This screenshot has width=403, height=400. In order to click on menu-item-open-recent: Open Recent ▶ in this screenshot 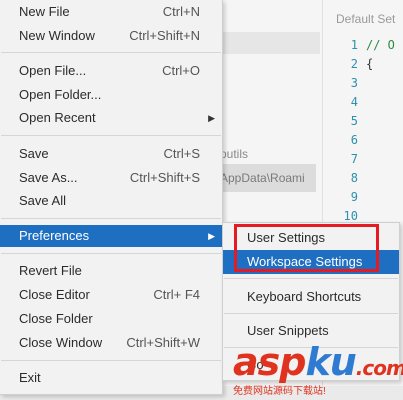, I will do `click(111, 118)`.